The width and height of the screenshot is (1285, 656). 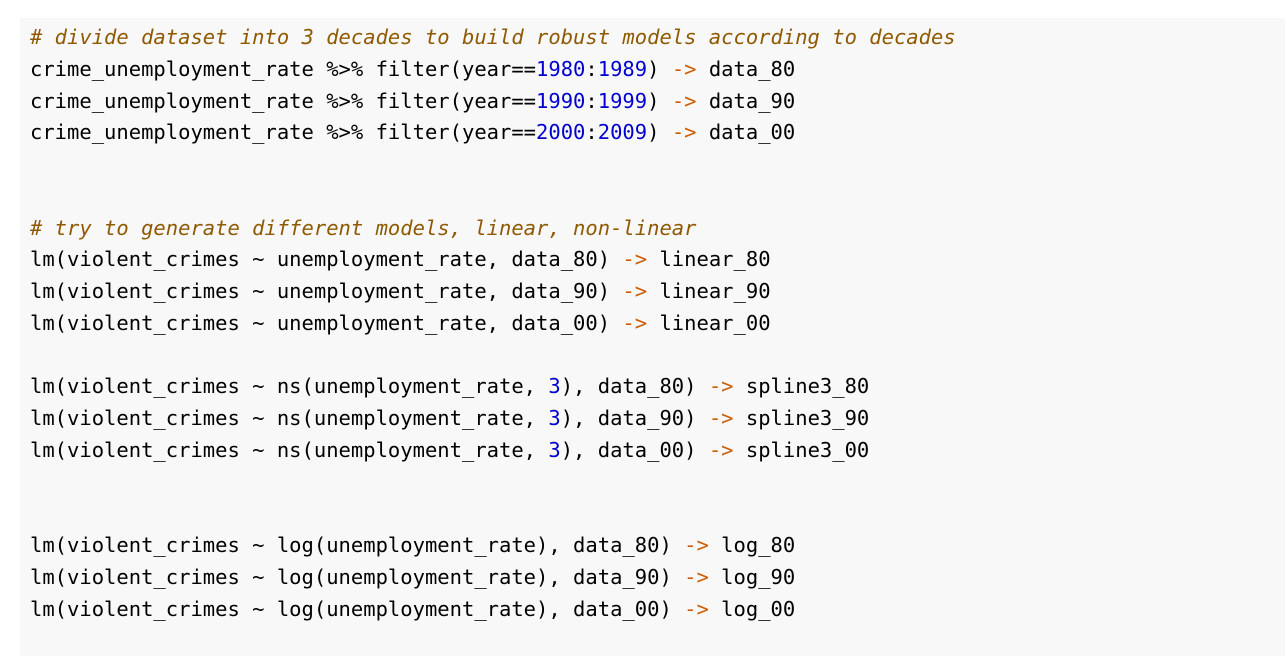 What do you see at coordinates (561, 100) in the screenshot?
I see `code-number: 1990` at bounding box center [561, 100].